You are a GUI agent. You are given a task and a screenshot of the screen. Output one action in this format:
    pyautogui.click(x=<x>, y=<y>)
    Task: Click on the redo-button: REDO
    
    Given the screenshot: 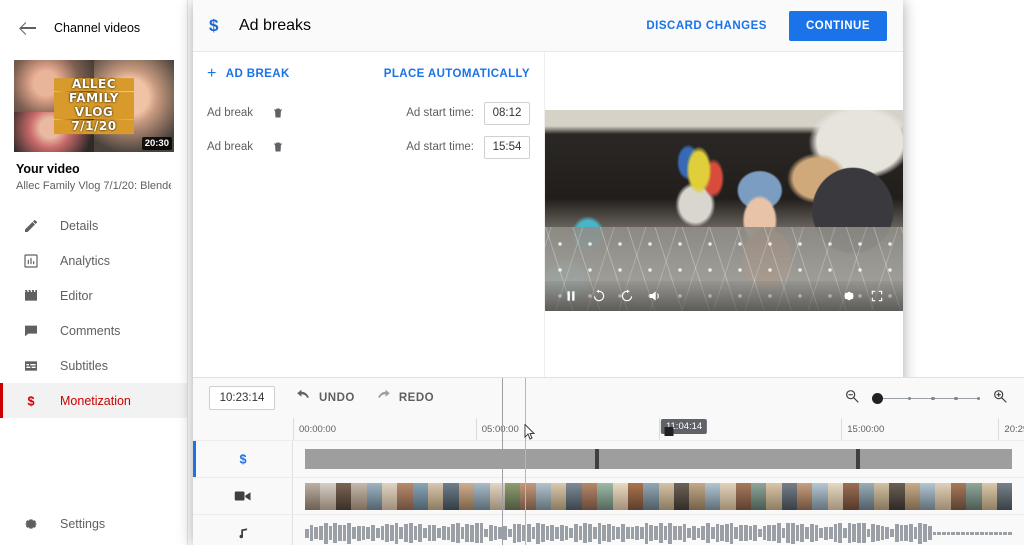 What is the action you would take?
    pyautogui.click(x=404, y=398)
    